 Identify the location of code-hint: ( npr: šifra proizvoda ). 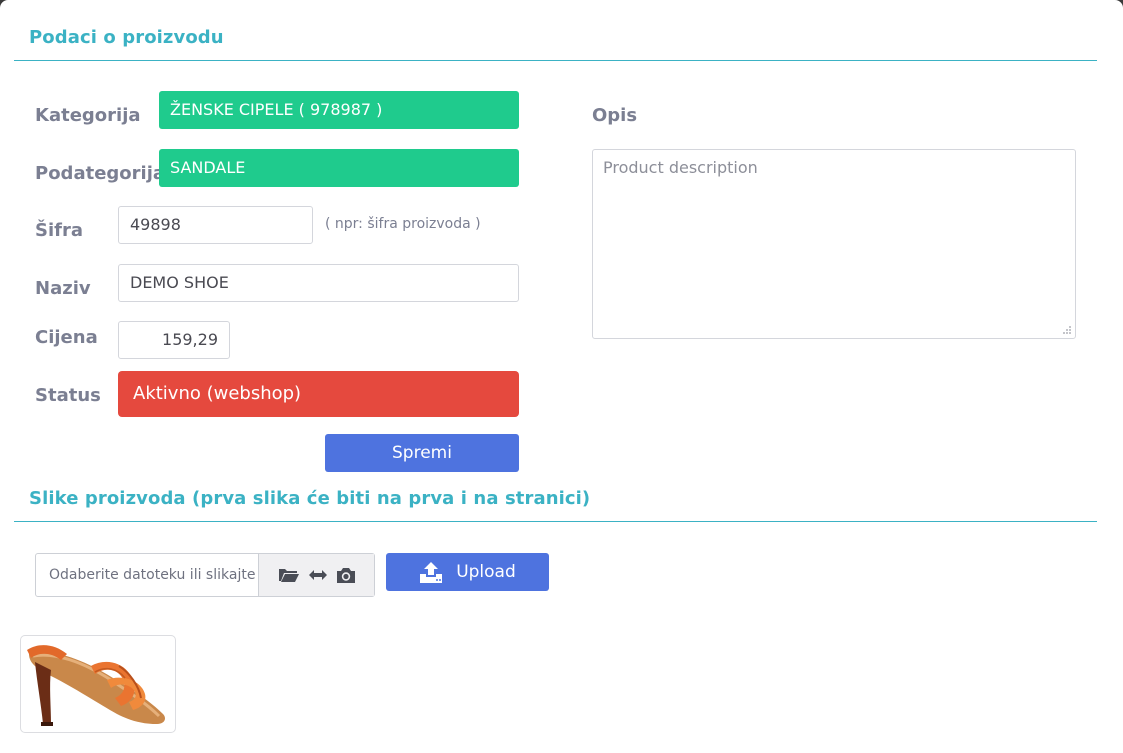
(403, 224).